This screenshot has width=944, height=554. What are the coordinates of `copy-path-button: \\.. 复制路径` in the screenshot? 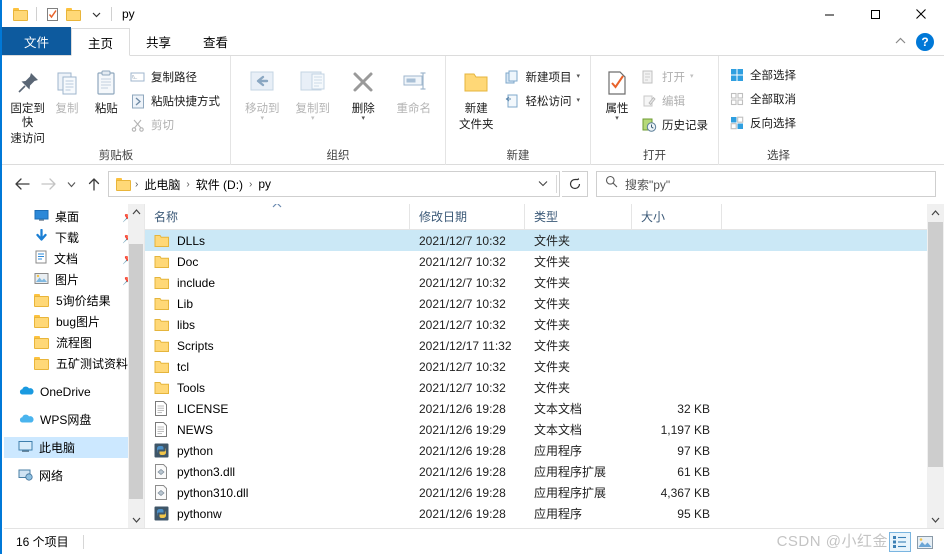 It's located at (175, 77).